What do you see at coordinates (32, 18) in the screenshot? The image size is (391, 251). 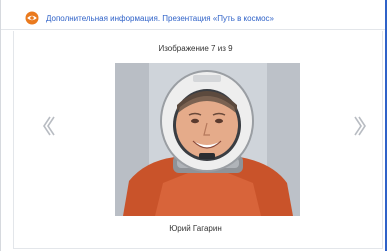 I see `eye-icon` at bounding box center [32, 18].